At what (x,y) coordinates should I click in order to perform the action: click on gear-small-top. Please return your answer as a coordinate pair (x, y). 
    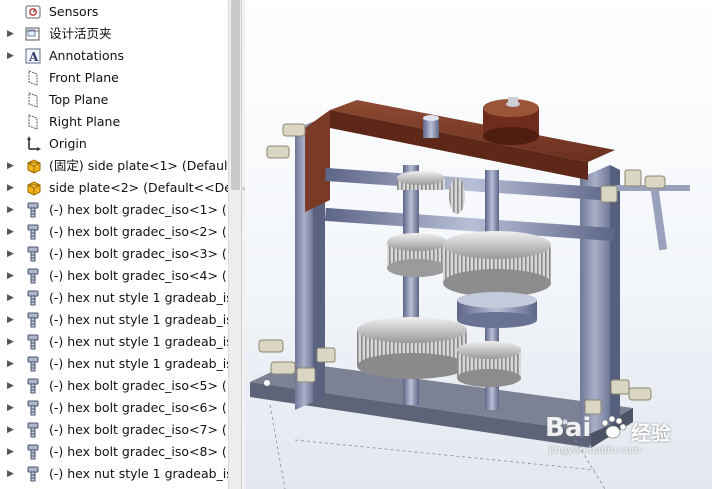
    Looking at the image, I should click on (421, 180).